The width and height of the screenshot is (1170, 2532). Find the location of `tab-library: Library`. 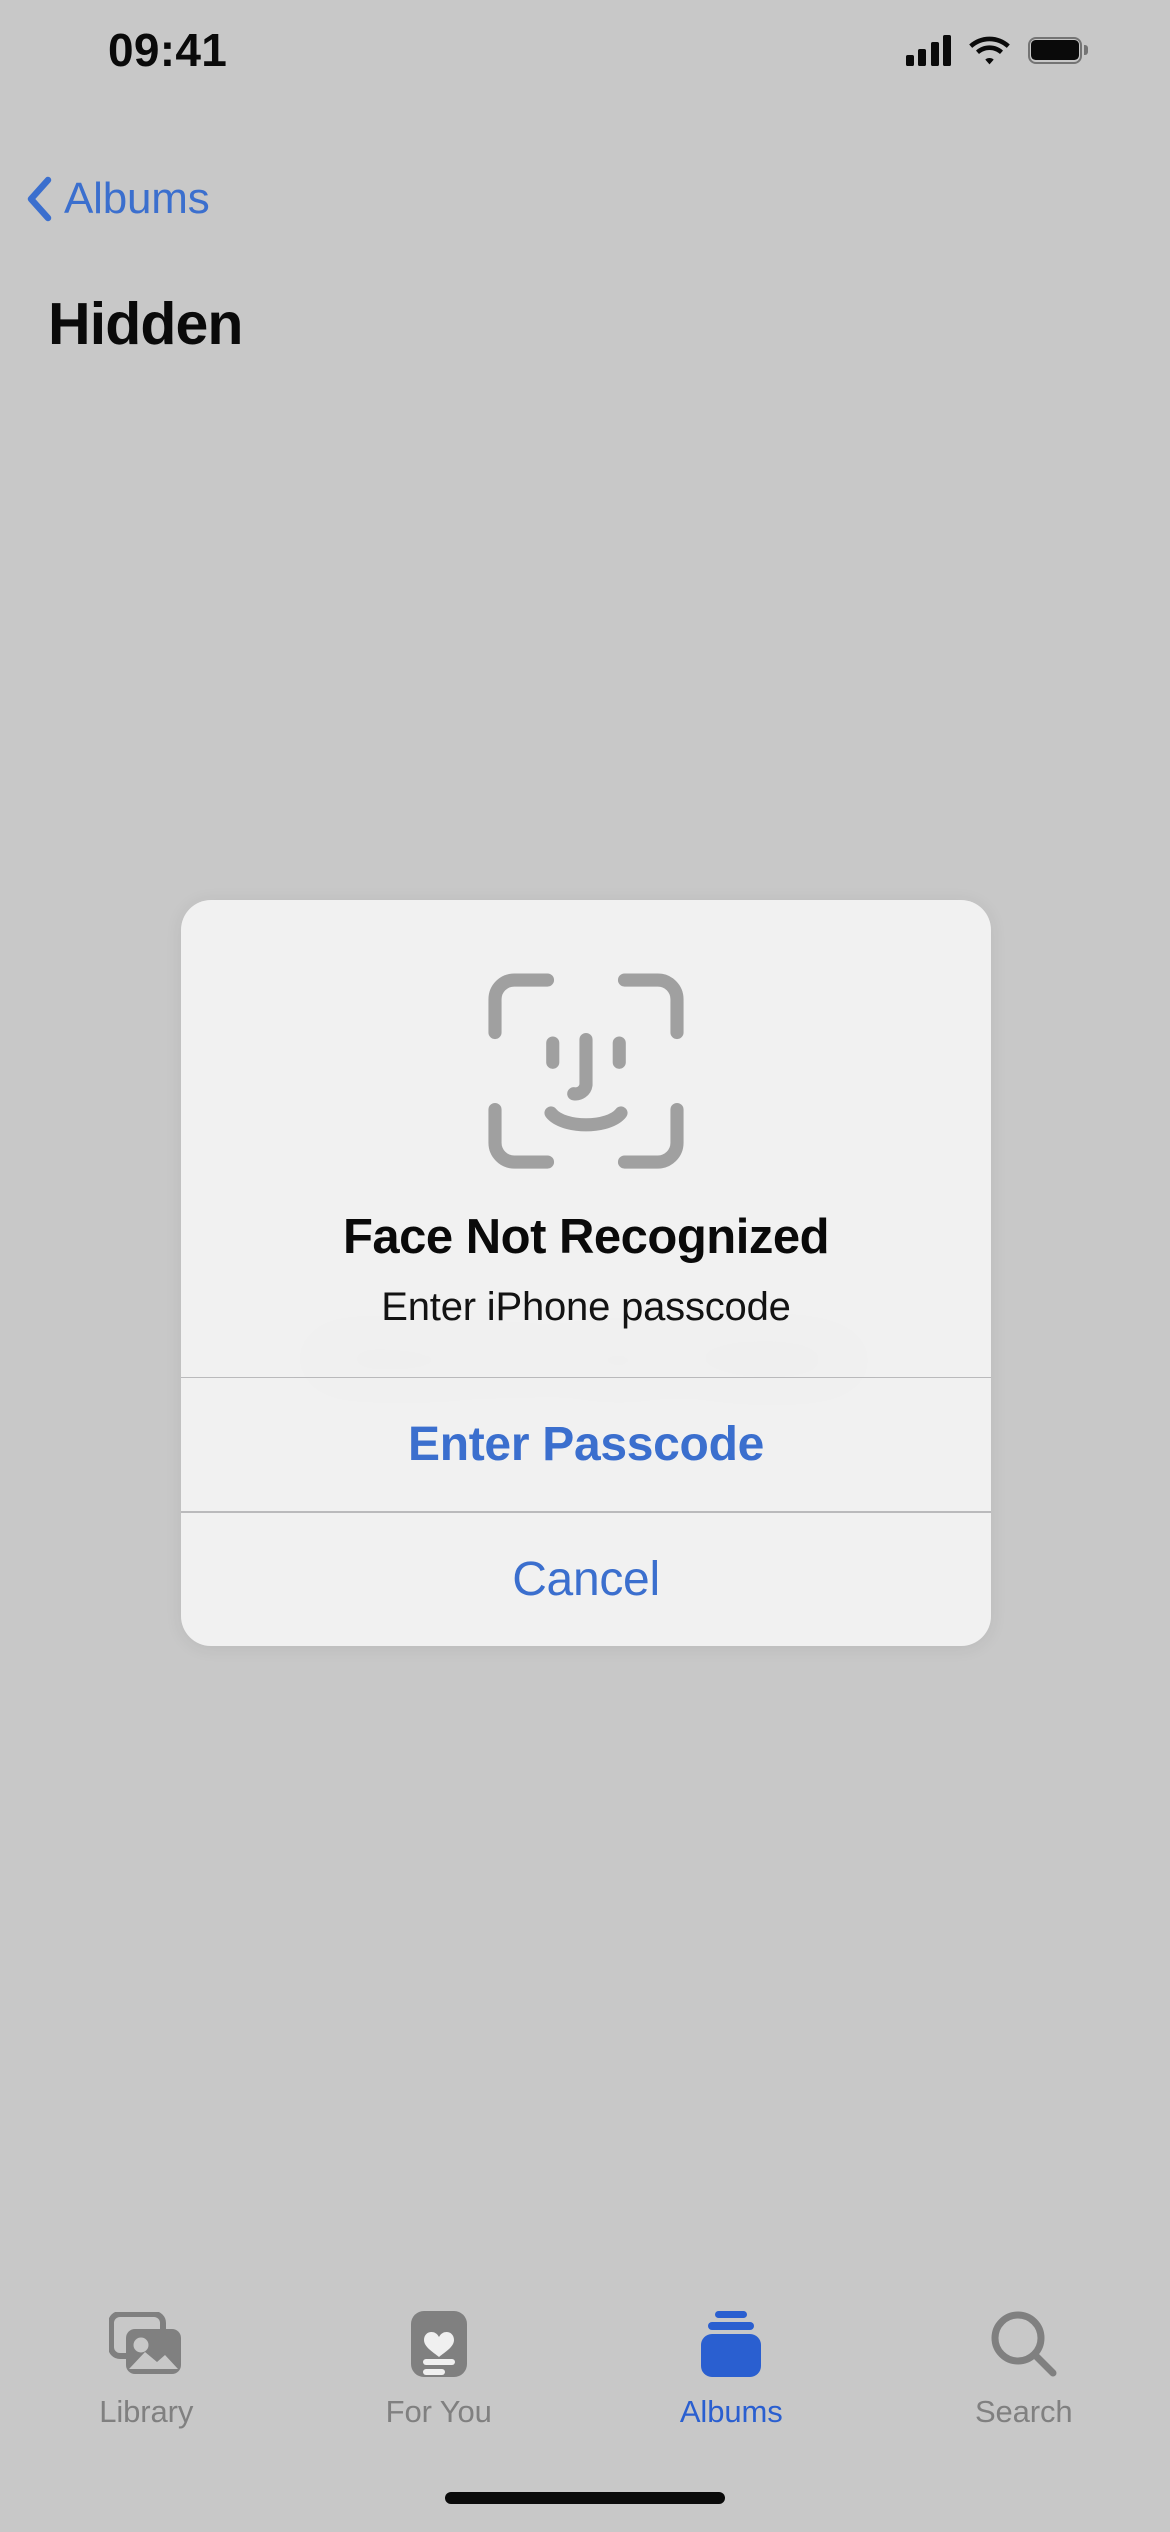

tab-library: Library is located at coordinates (146, 2366).